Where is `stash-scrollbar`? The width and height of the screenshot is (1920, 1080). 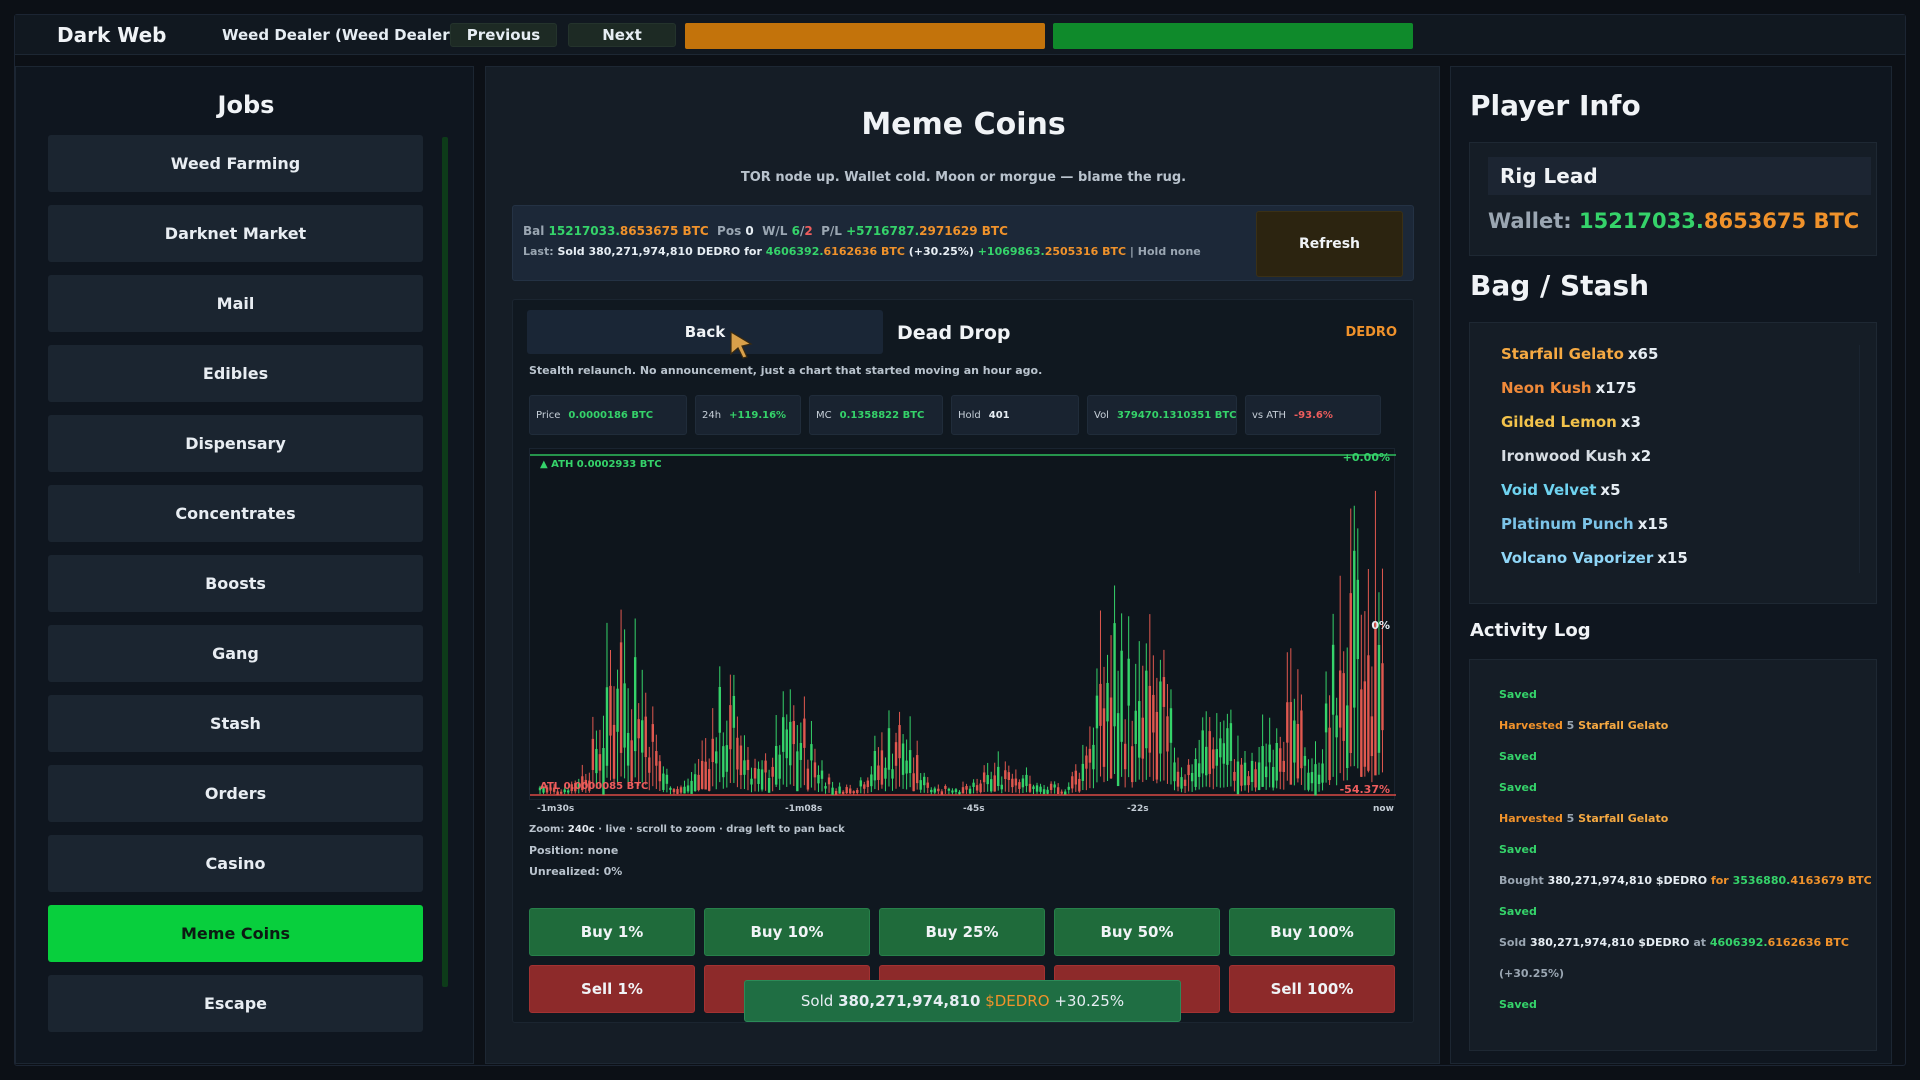 stash-scrollbar is located at coordinates (1862, 459).